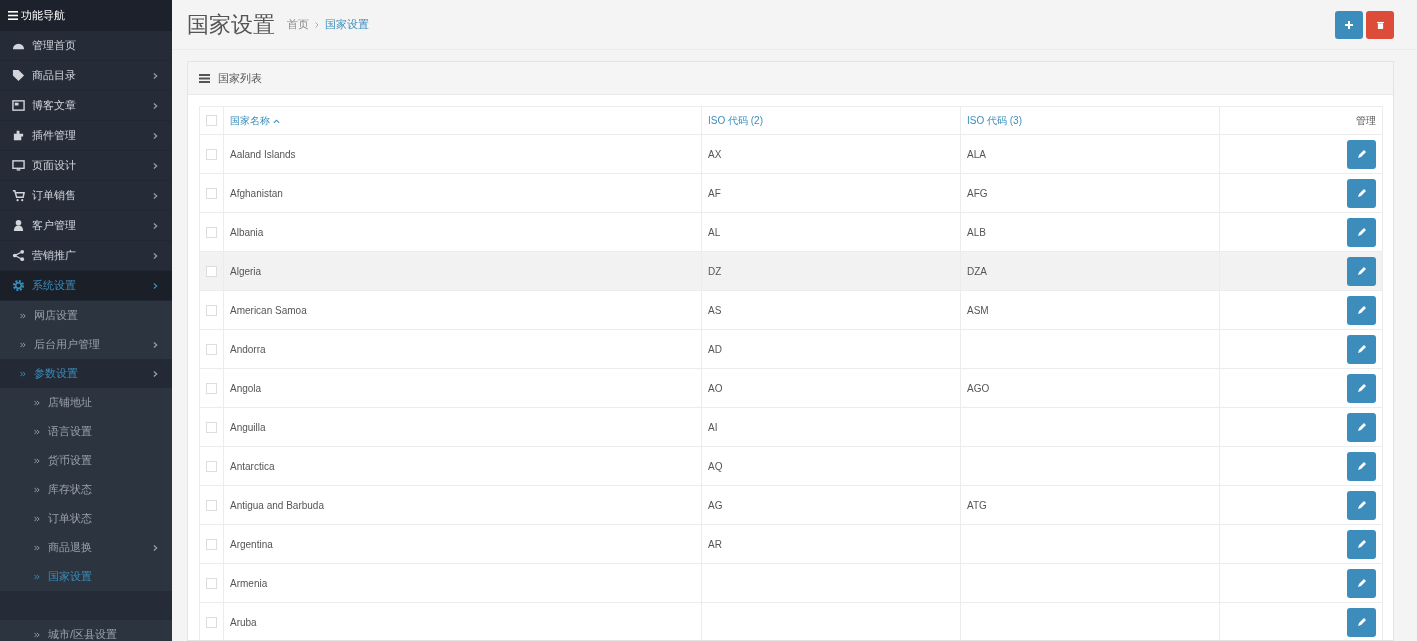 Image resolution: width=1417 pixels, height=641 pixels. What do you see at coordinates (713, 427) in the screenshot?
I see `table-cell: AI` at bounding box center [713, 427].